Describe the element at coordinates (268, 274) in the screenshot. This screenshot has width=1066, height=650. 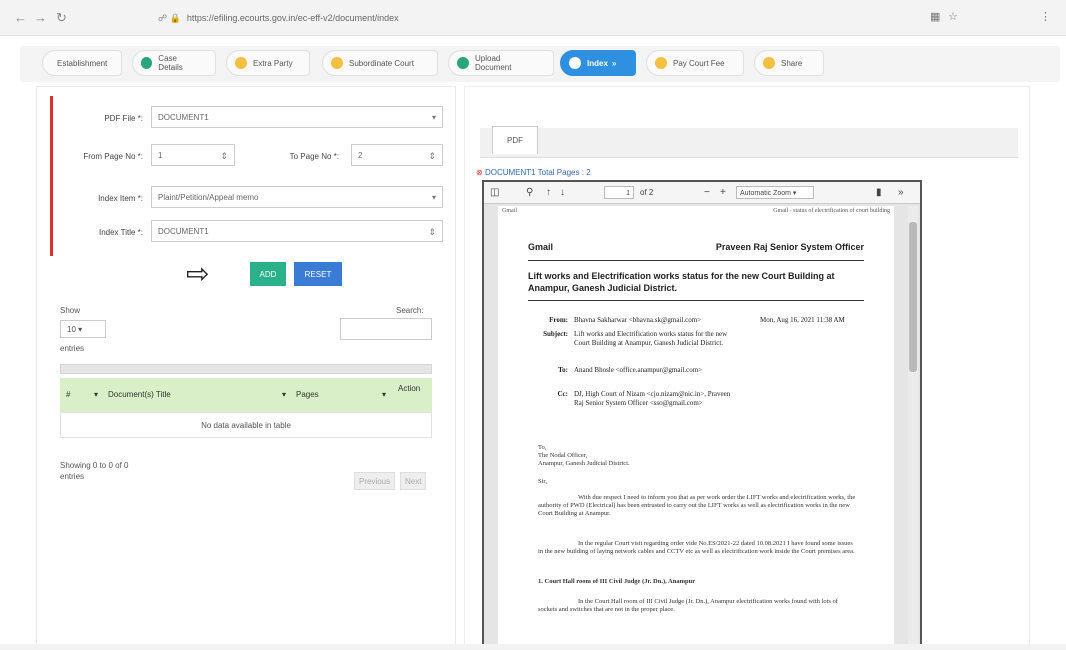
I see `add-button: ADD` at that location.